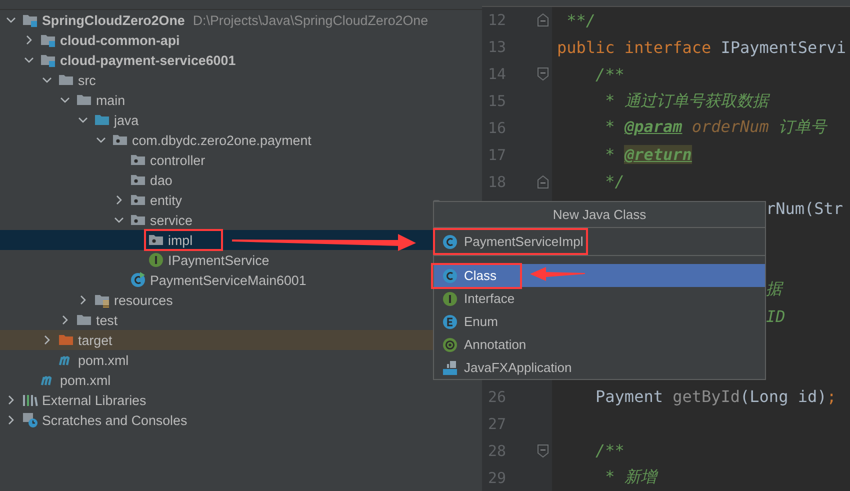  Describe the element at coordinates (87, 80) in the screenshot. I see `tree-label: src` at that location.